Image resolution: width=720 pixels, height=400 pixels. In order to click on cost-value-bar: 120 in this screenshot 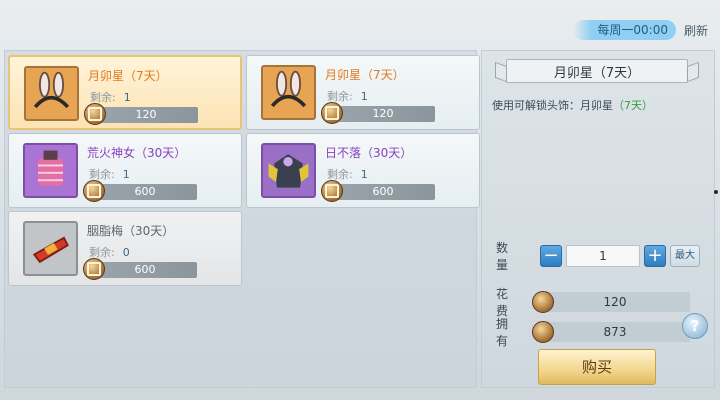, I will do `click(611, 302)`.